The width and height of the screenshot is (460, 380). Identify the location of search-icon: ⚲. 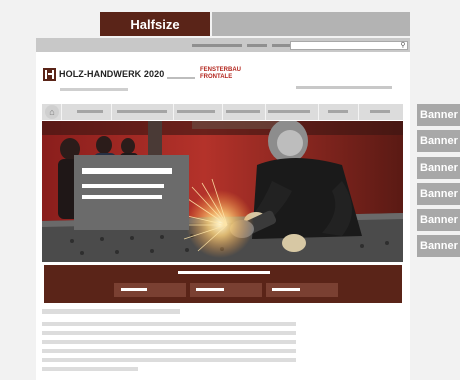
(403, 45).